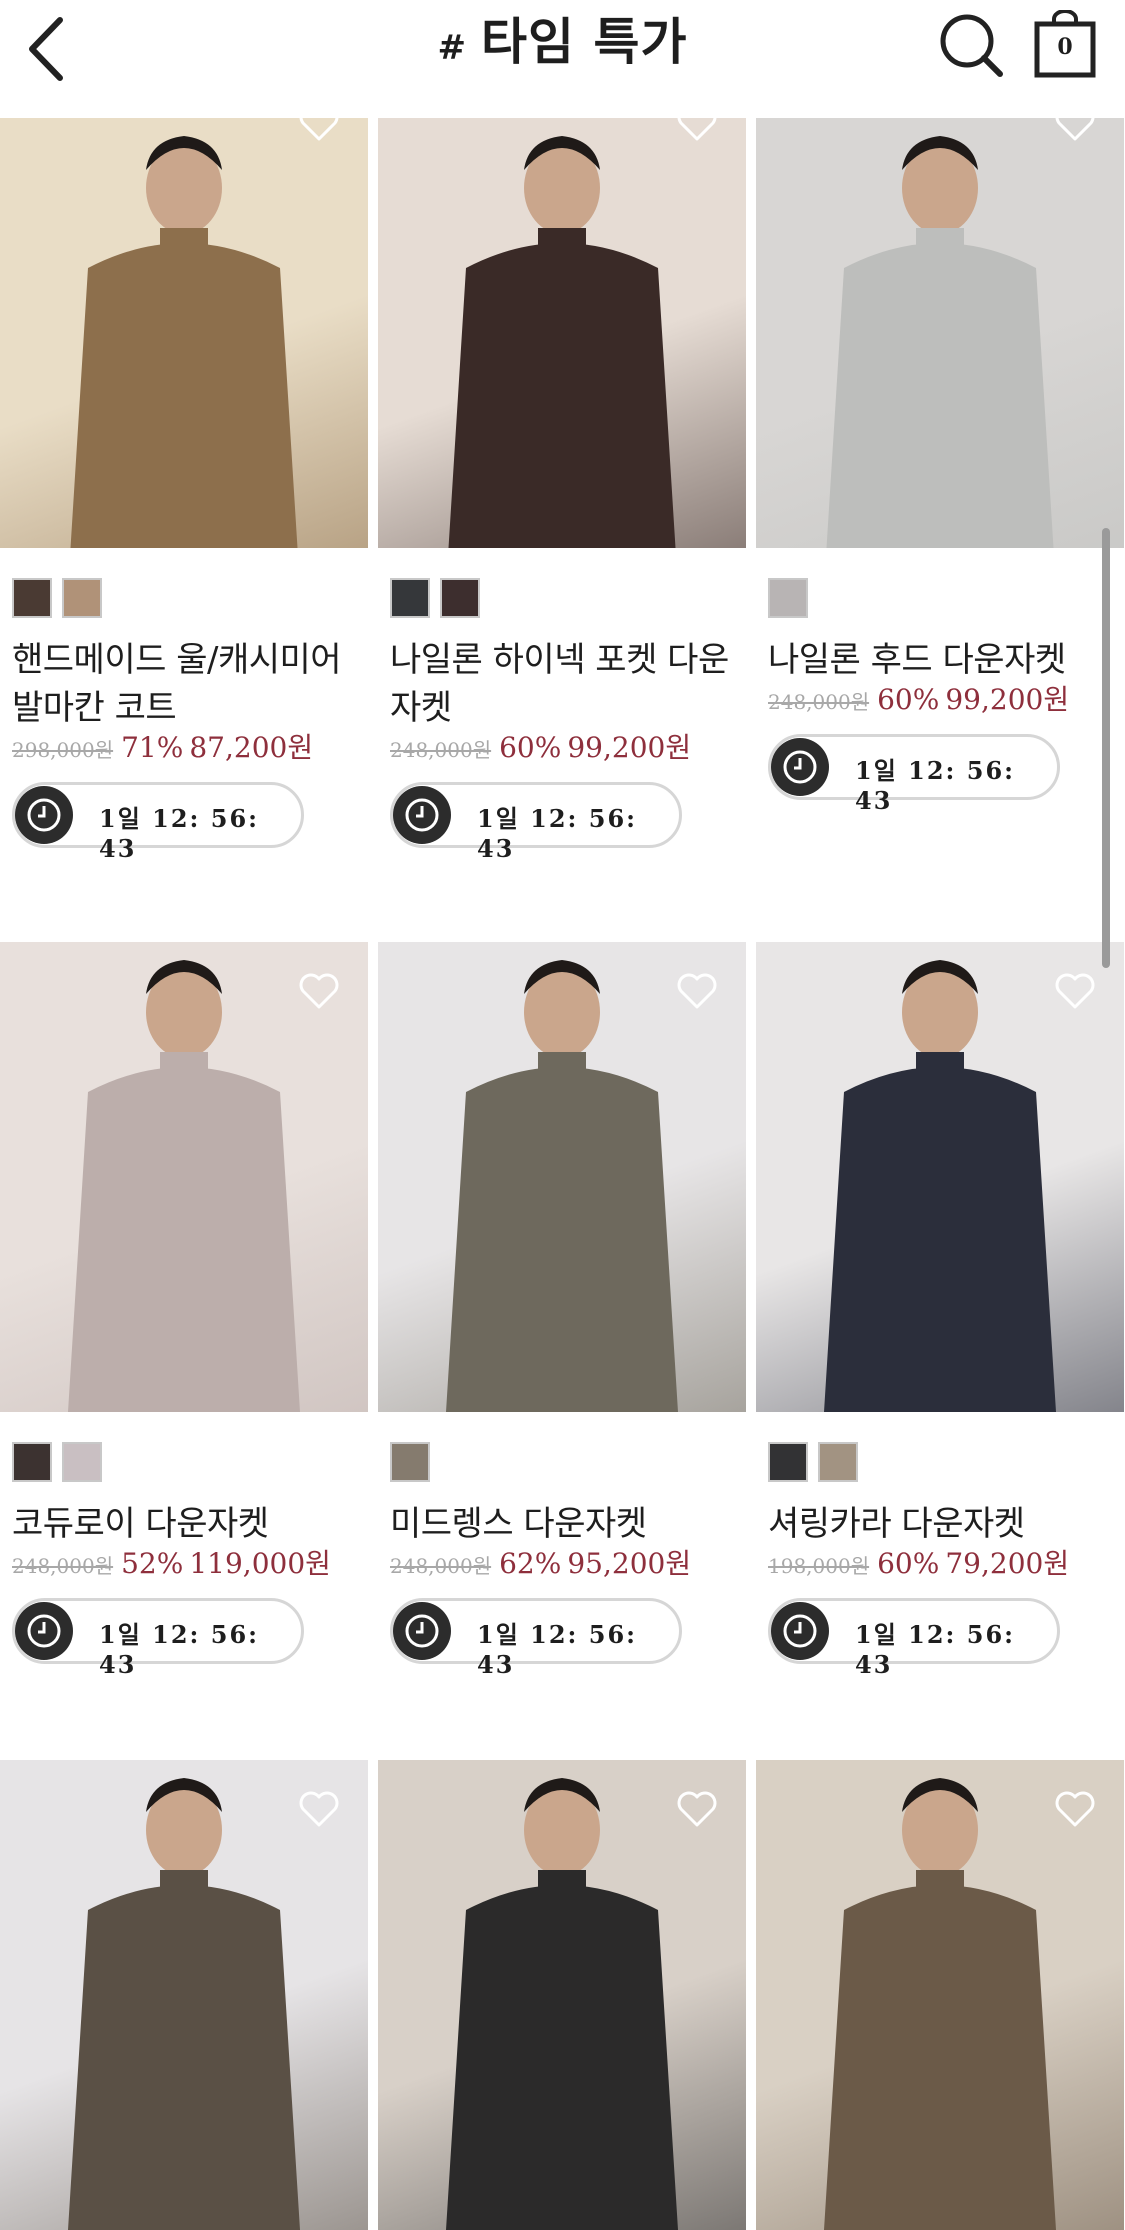 This screenshot has height=2230, width=1125. What do you see at coordinates (1106, 748) in the screenshot?
I see `scrollbar` at bounding box center [1106, 748].